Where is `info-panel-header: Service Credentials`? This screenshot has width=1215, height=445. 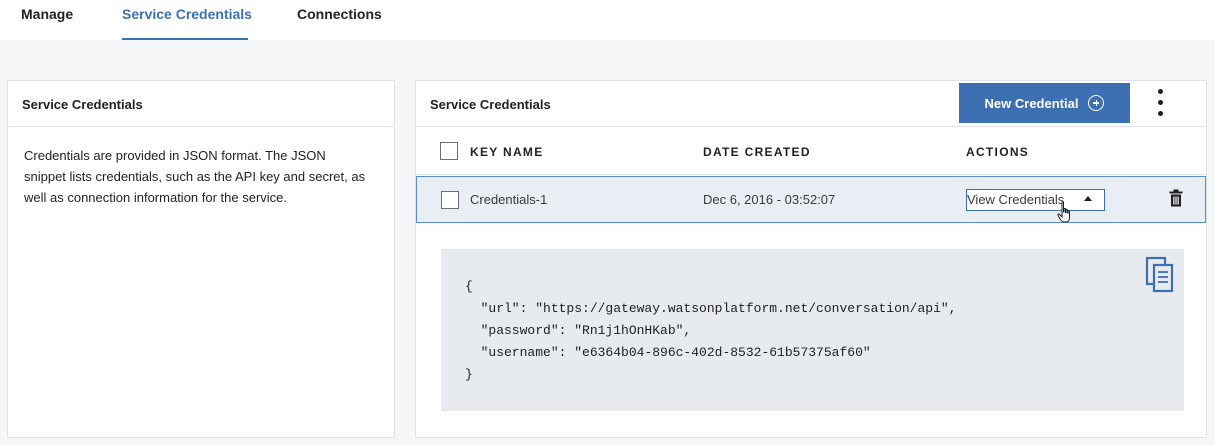
info-panel-header: Service Credentials is located at coordinates (201, 104).